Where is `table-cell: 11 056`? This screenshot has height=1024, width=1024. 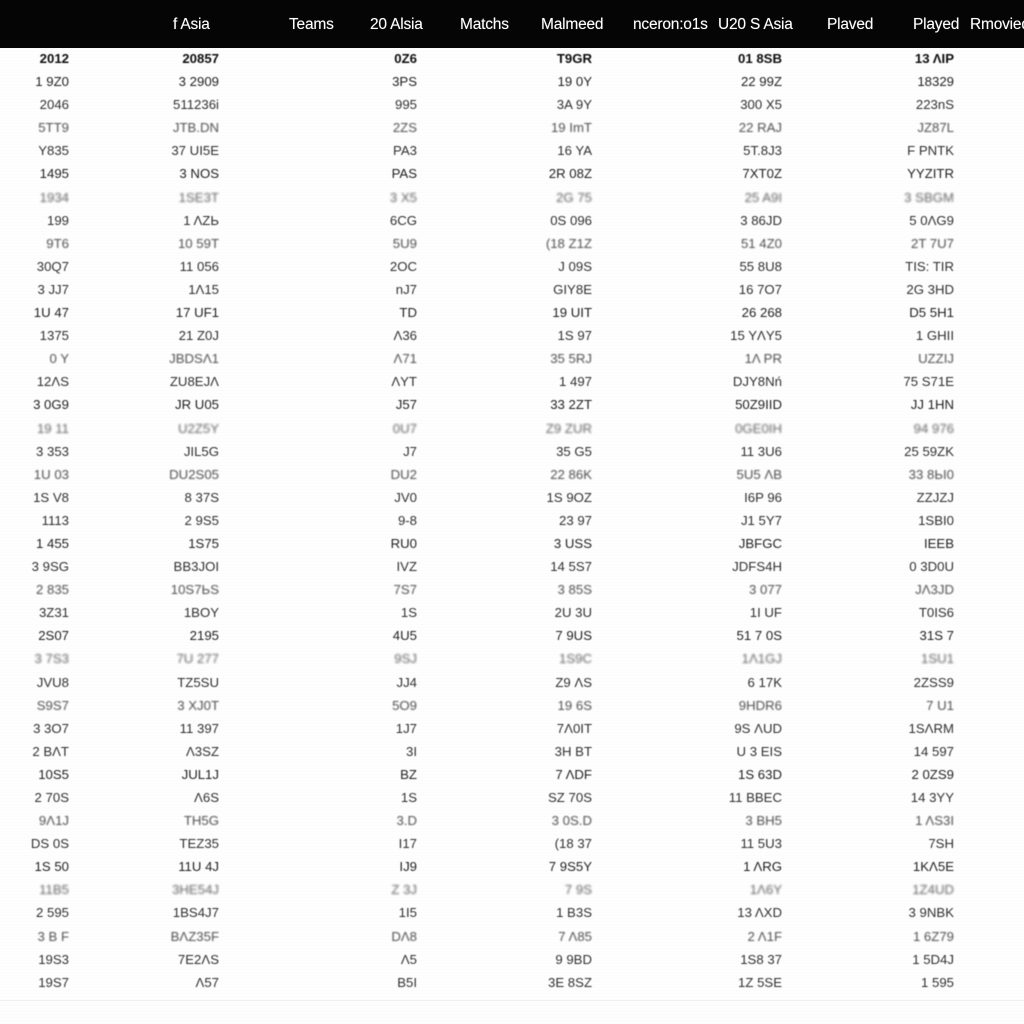
table-cell: 11 056 is located at coordinates (199, 266).